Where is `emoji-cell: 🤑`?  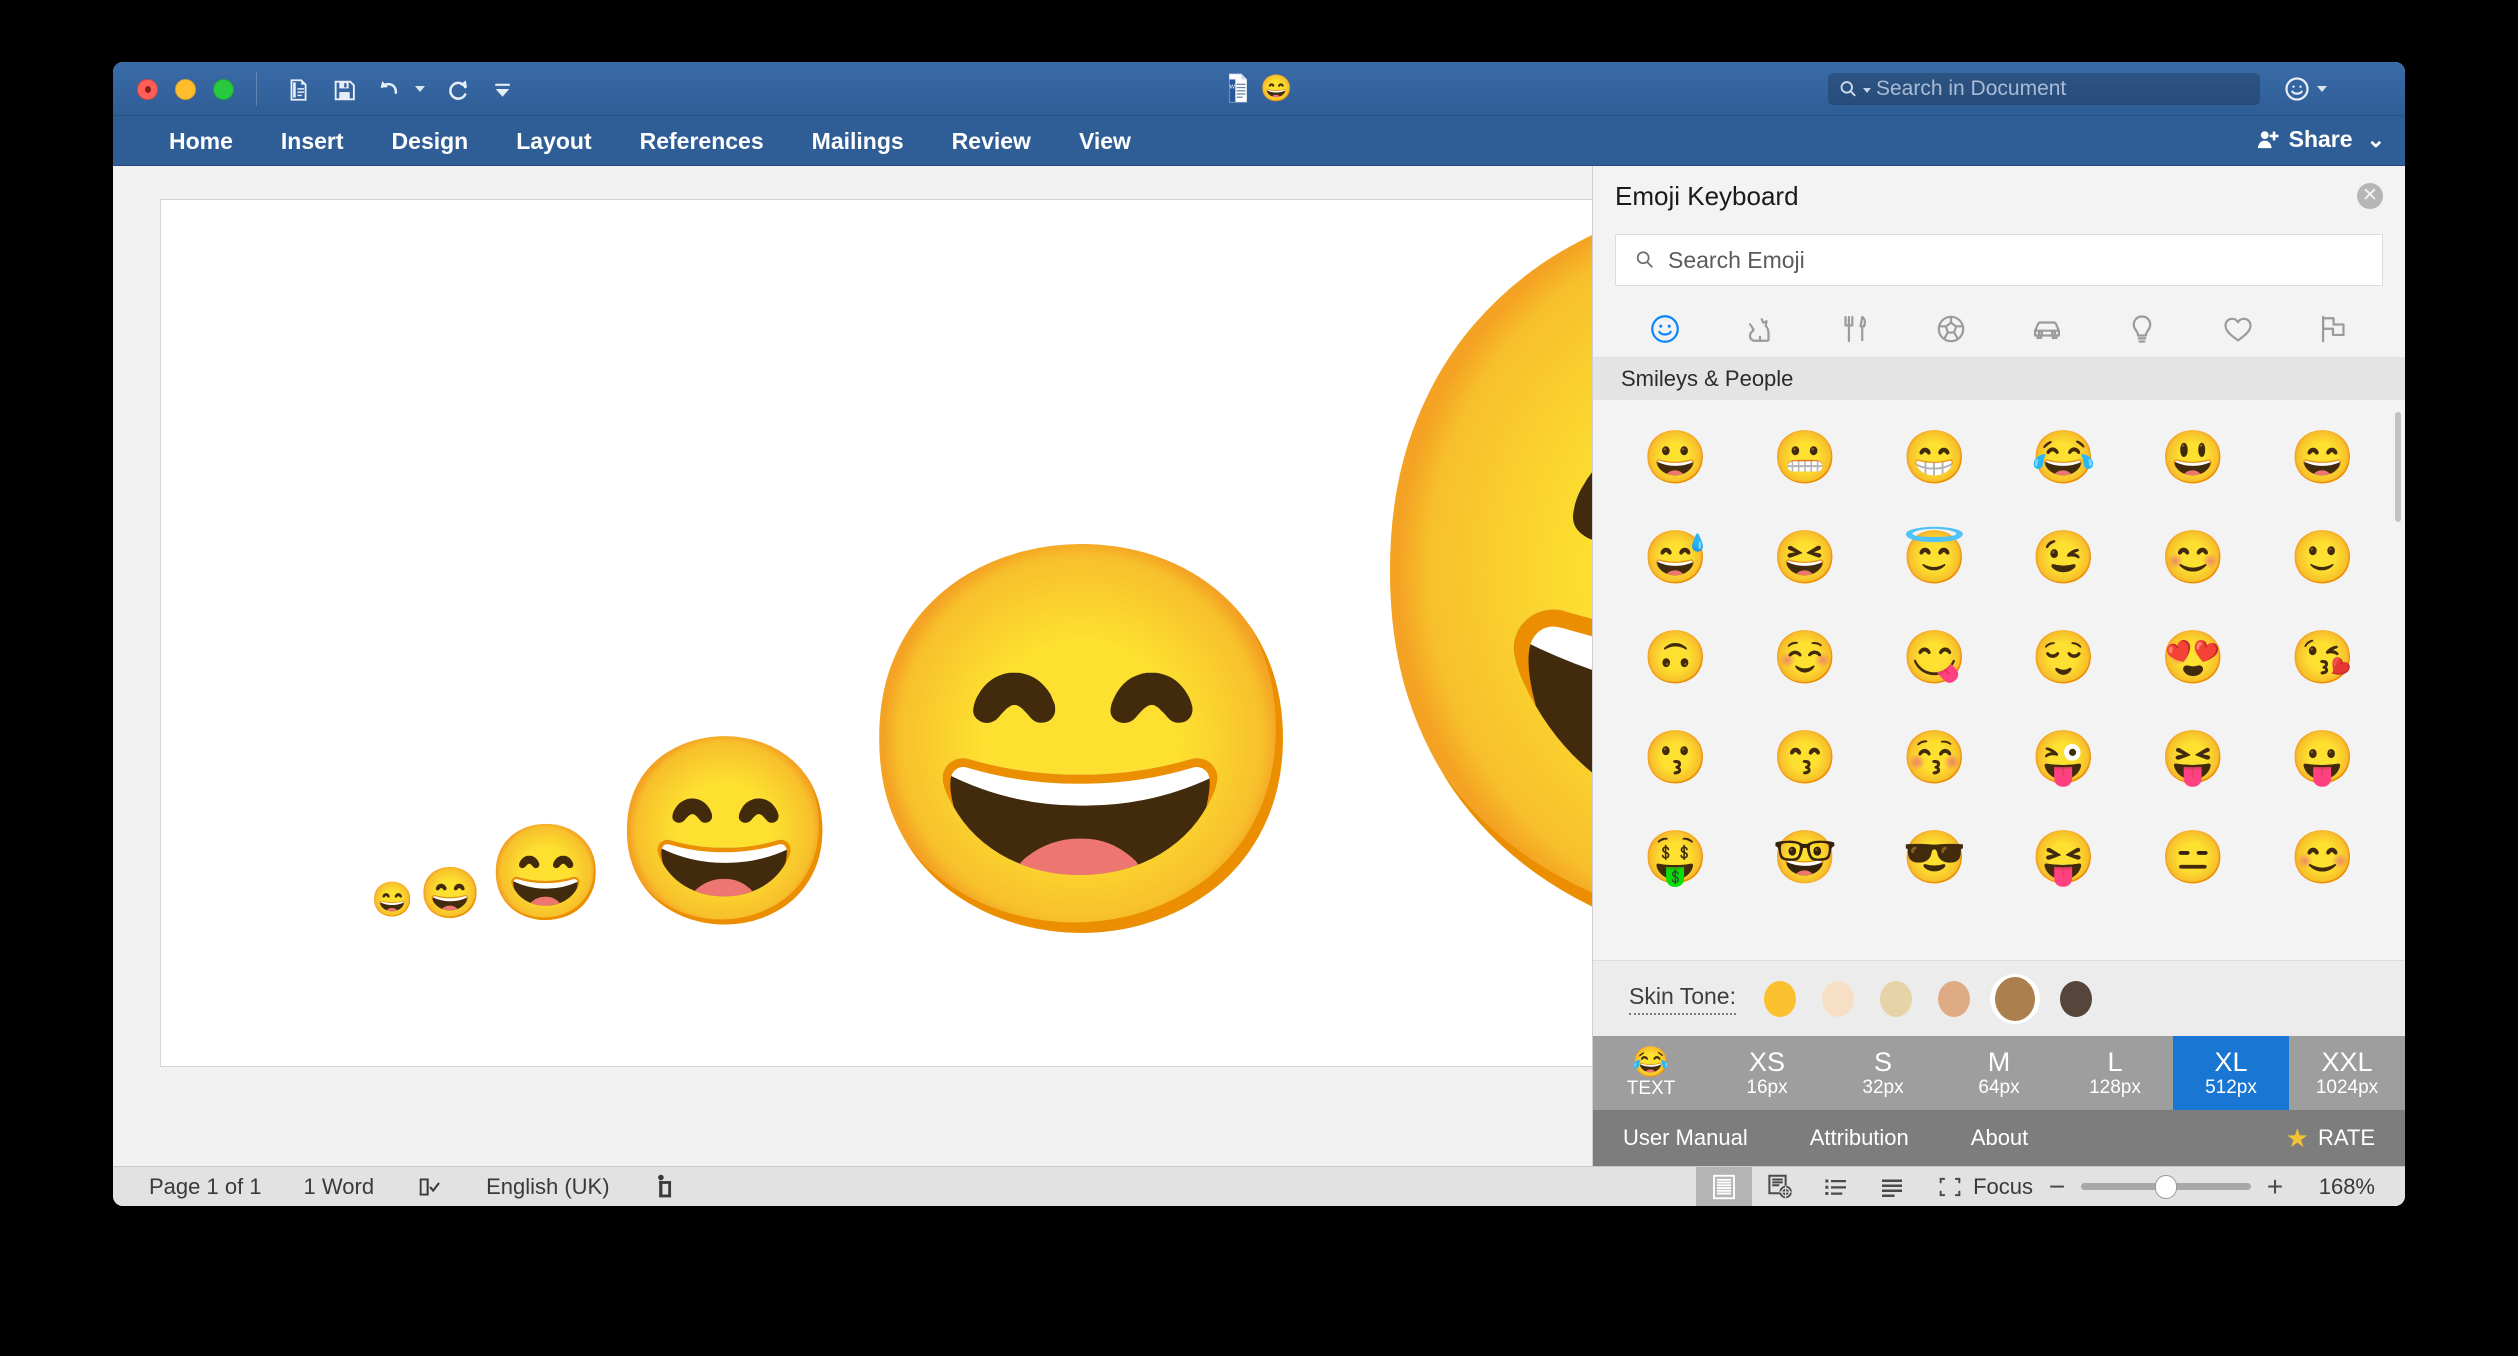 emoji-cell: 🤑 is located at coordinates (1675, 858).